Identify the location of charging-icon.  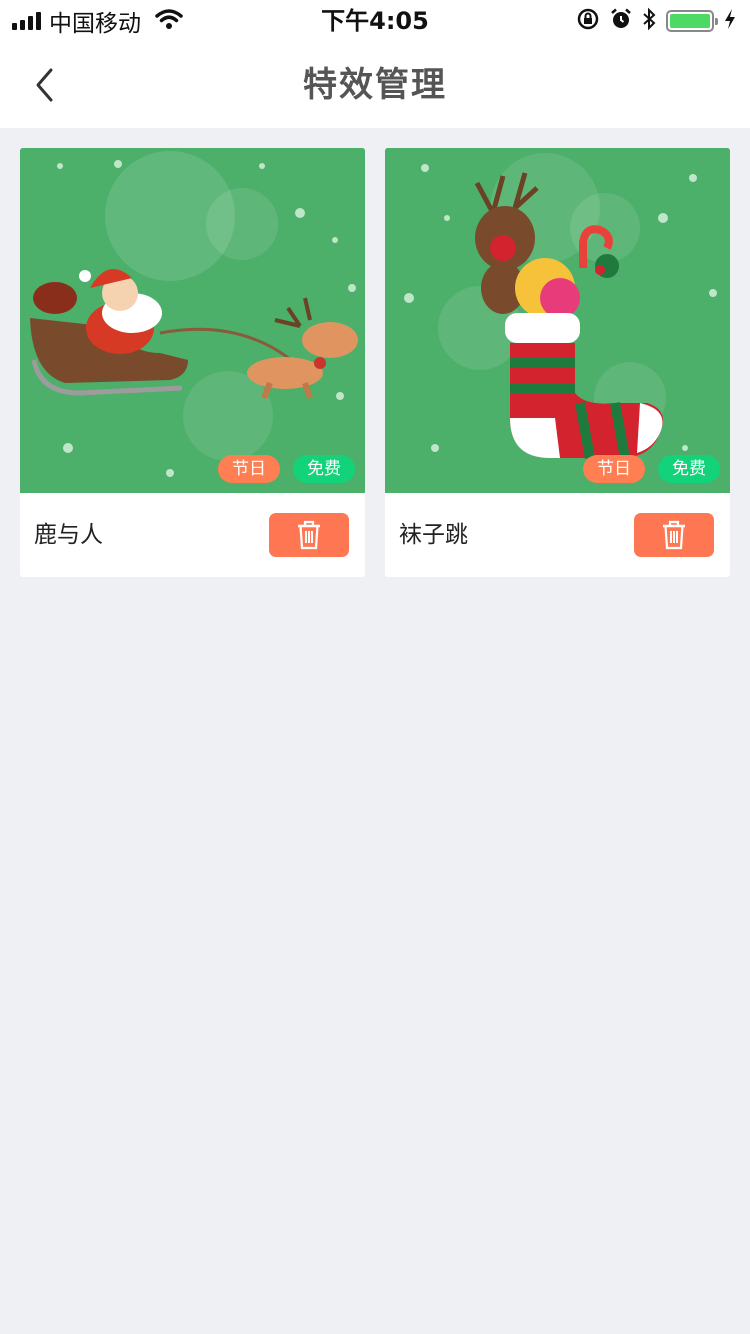
(730, 21).